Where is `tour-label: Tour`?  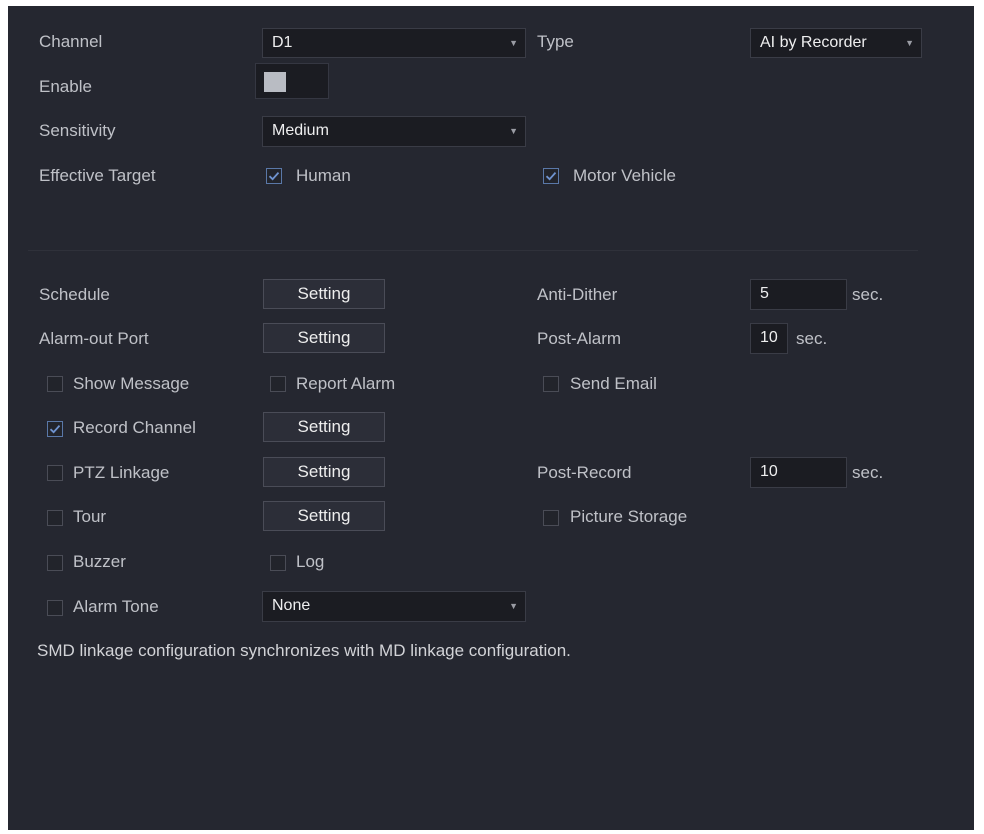
tour-label: Tour is located at coordinates (90, 516).